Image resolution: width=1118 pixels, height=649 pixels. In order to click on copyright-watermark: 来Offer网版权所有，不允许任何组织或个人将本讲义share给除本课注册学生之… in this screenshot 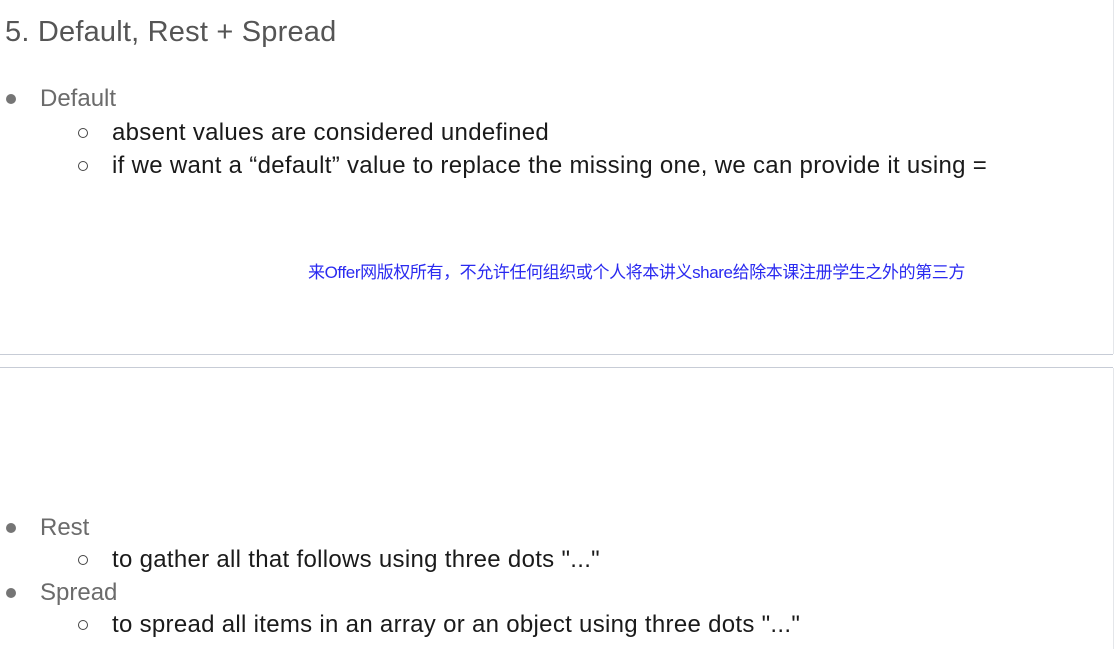, I will do `click(637, 272)`.